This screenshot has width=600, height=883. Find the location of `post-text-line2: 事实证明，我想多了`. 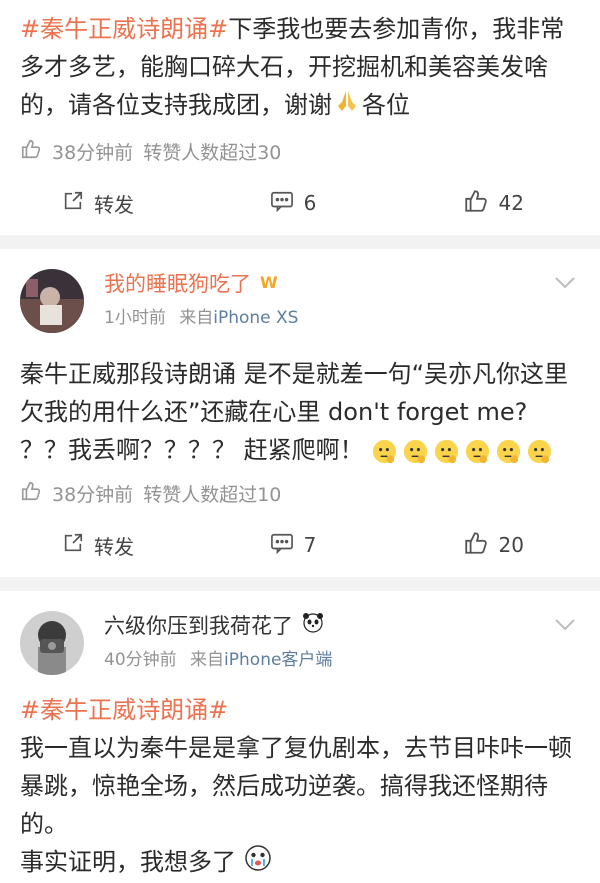

post-text-line2: 事实证明，我想多了 is located at coordinates (128, 862).